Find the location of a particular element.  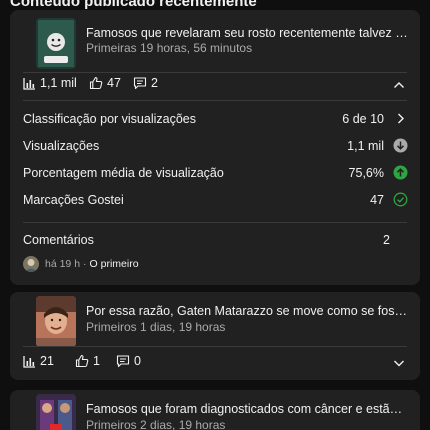

video-time: Primeiras 19 horas, 56 minutos is located at coordinates (169, 48).